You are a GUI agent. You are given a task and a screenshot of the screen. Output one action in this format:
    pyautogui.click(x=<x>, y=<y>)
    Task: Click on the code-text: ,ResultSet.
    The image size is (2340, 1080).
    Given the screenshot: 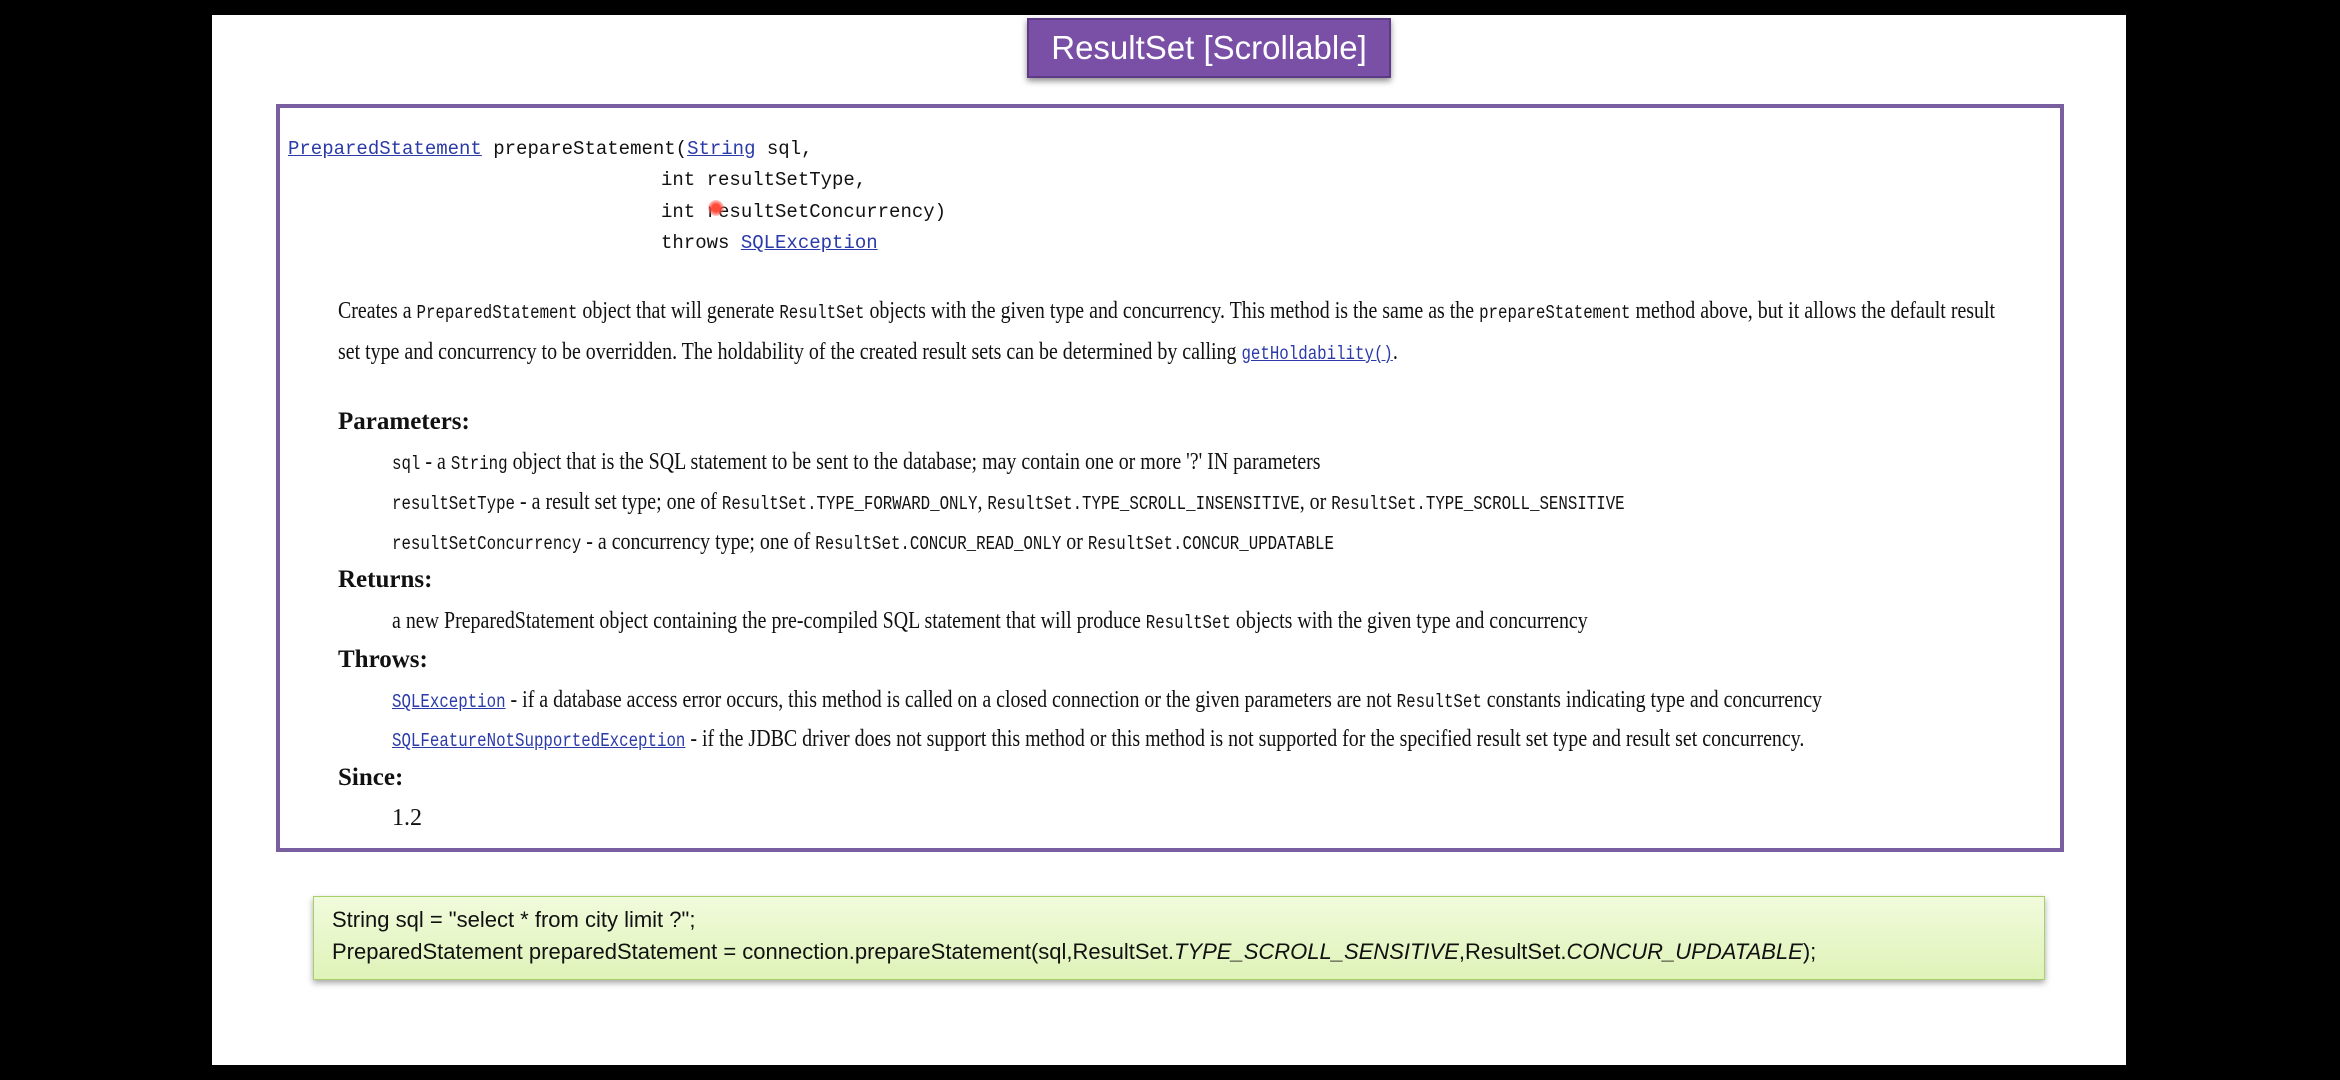 What is the action you would take?
    pyautogui.click(x=1512, y=951)
    